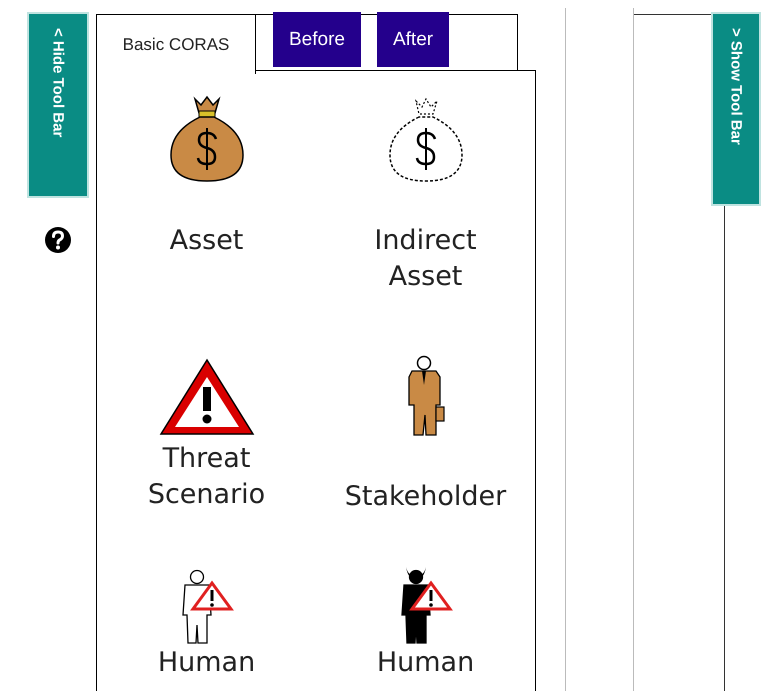 The height and width of the screenshot is (691, 761). Describe the element at coordinates (317, 39) in the screenshot. I see `tab: Before` at that location.